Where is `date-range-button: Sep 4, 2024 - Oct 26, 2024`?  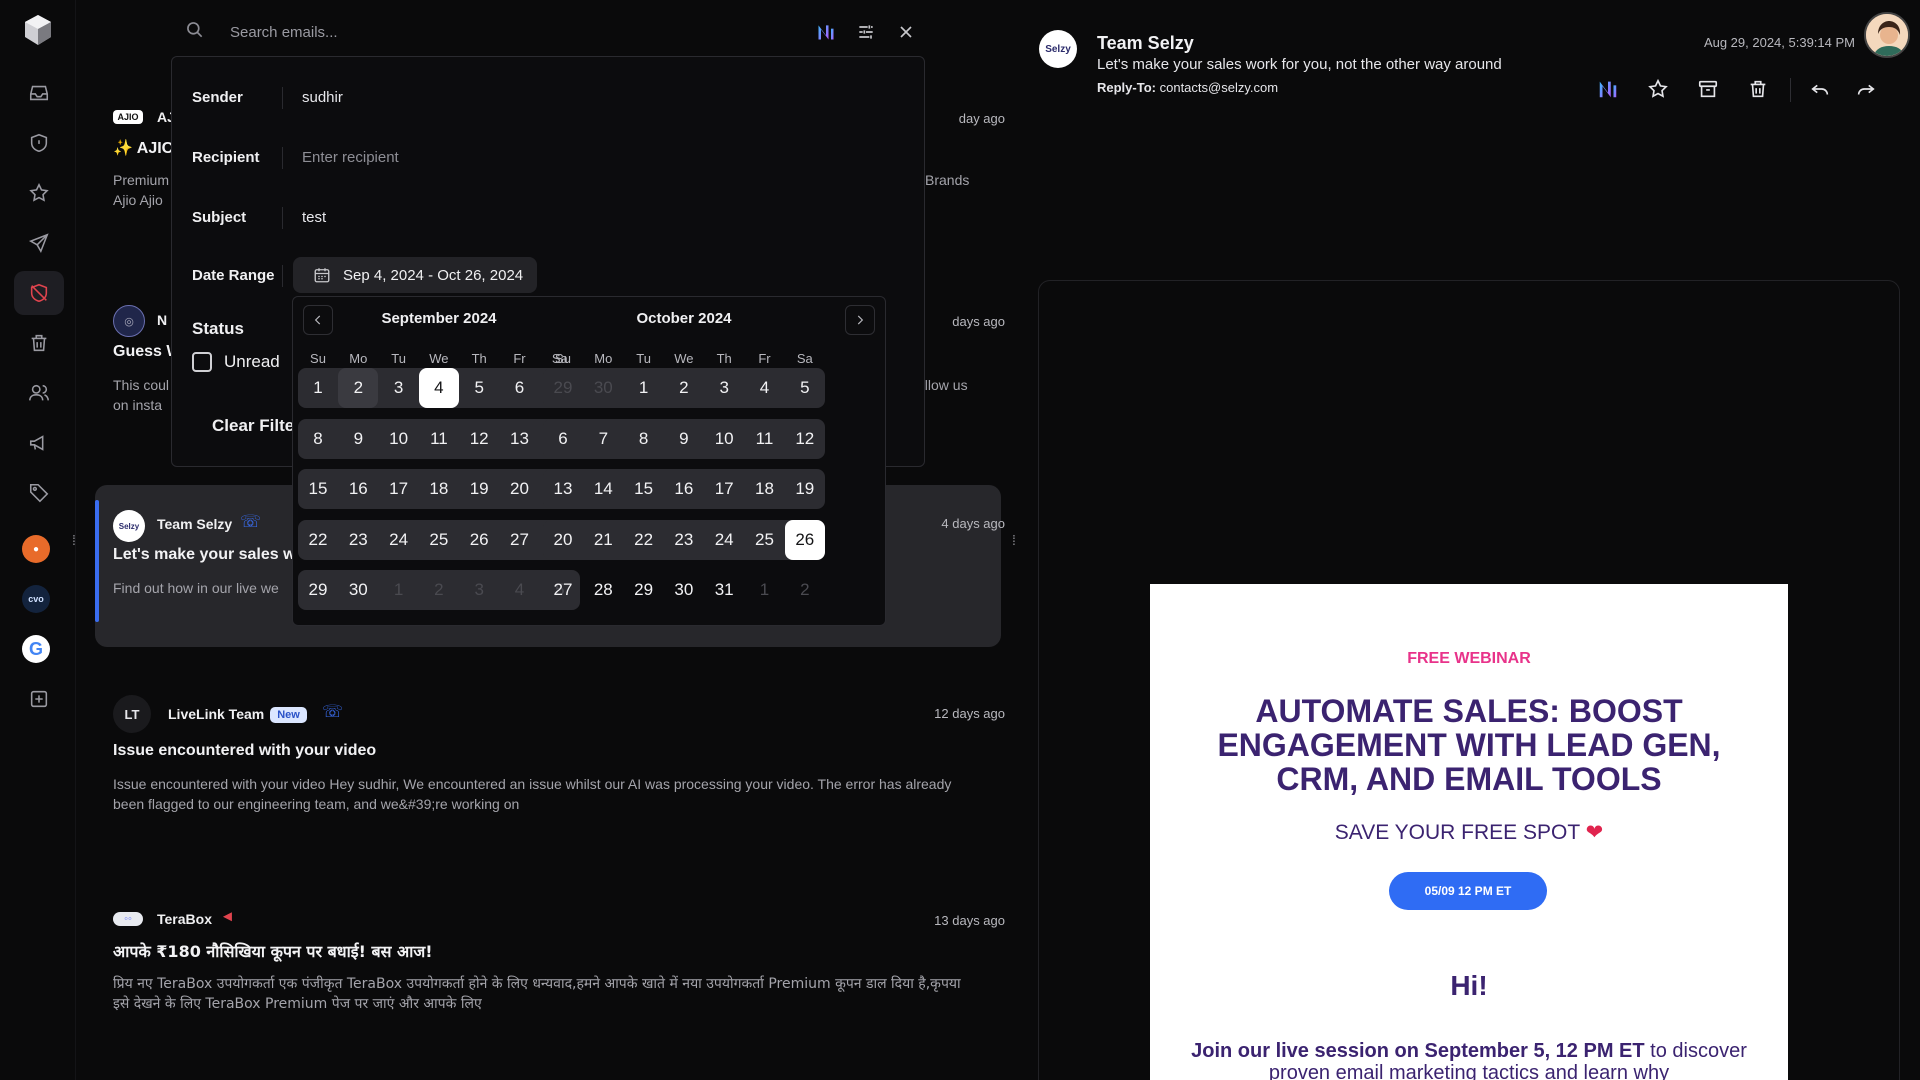 date-range-button: Sep 4, 2024 - Oct 26, 2024 is located at coordinates (415, 275).